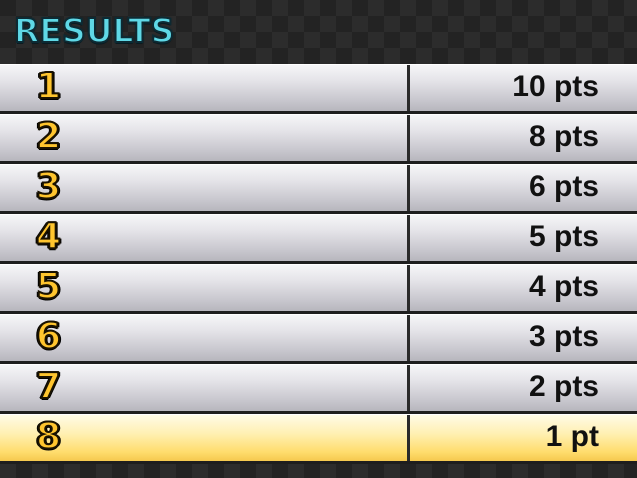 The image size is (637, 478). What do you see at coordinates (318, 137) in the screenshot?
I see `result-row-2: 2 8 pts` at bounding box center [318, 137].